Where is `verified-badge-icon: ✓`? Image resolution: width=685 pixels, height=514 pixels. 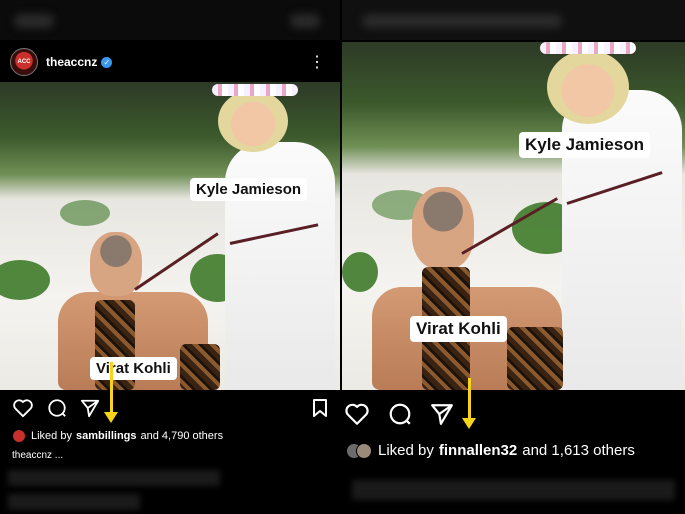
verified-badge-icon: ✓ is located at coordinates (107, 62).